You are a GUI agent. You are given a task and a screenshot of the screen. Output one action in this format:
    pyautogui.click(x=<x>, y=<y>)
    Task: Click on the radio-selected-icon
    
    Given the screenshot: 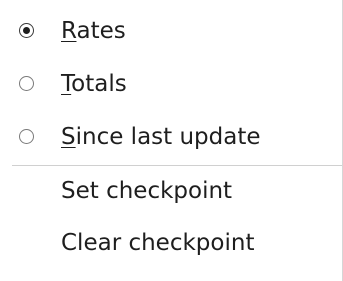 What is the action you would take?
    pyautogui.click(x=26, y=30)
    